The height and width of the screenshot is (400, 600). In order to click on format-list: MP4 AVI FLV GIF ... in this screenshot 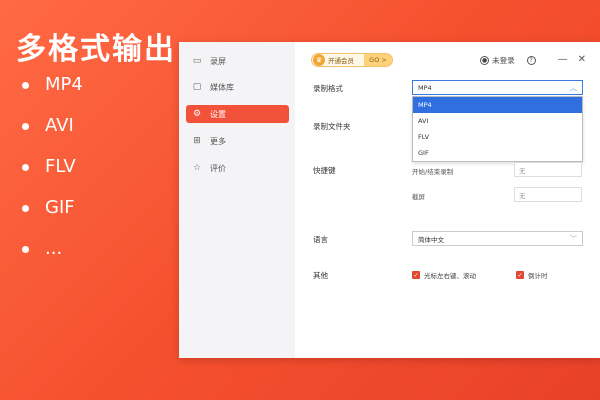, I will do `click(52, 174)`.